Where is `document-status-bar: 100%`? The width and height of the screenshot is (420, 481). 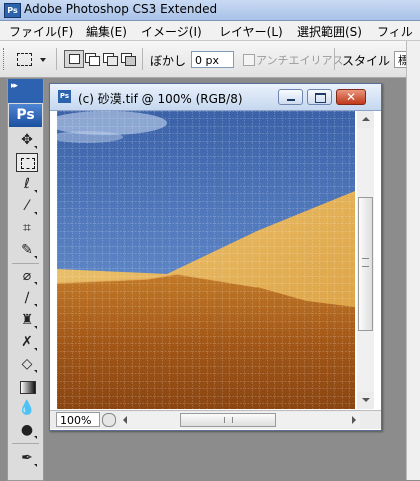
document-status-bar: 100% is located at coordinates (215, 419).